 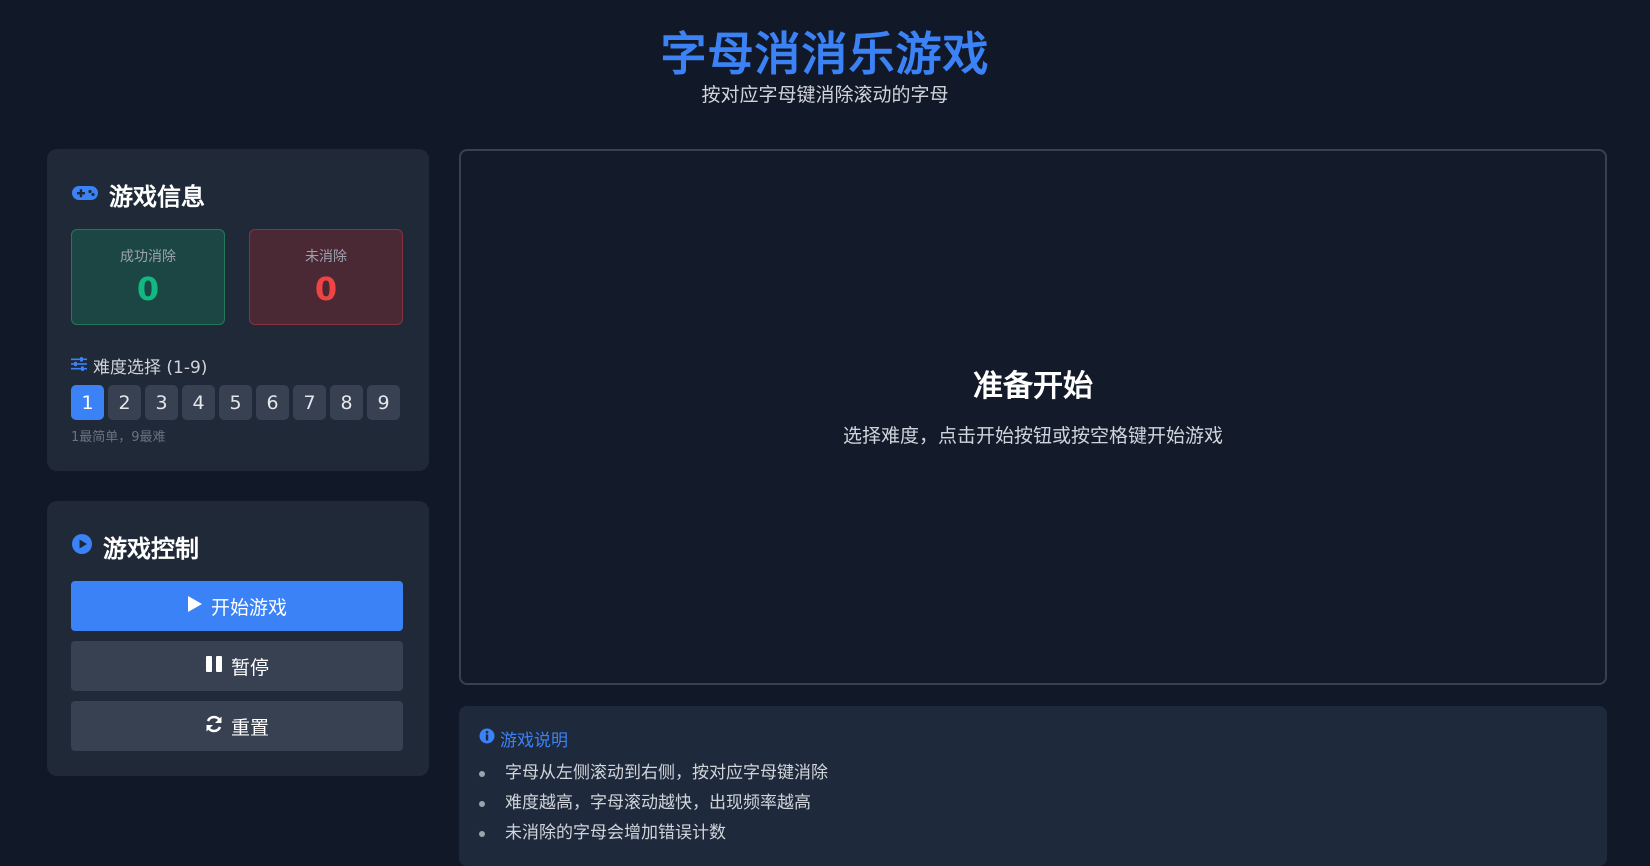 What do you see at coordinates (85, 195) in the screenshot?
I see `gamepad-icon` at bounding box center [85, 195].